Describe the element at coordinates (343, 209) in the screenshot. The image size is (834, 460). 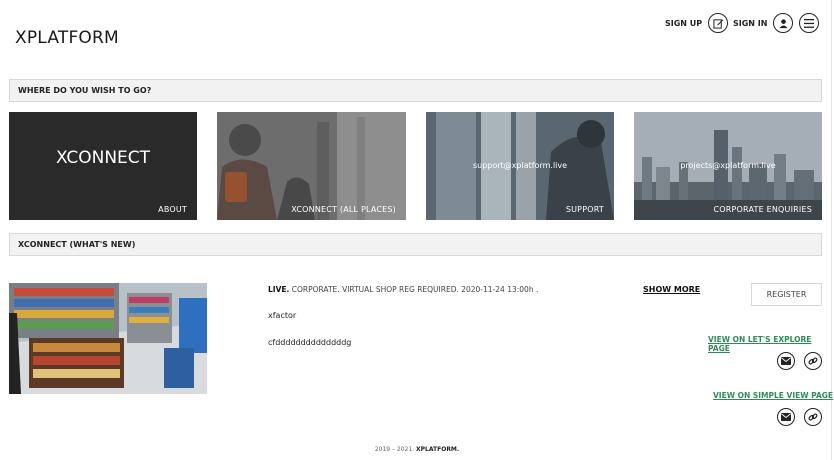
I see `tile-label: XCONNECT (ALL PLACES)` at that location.